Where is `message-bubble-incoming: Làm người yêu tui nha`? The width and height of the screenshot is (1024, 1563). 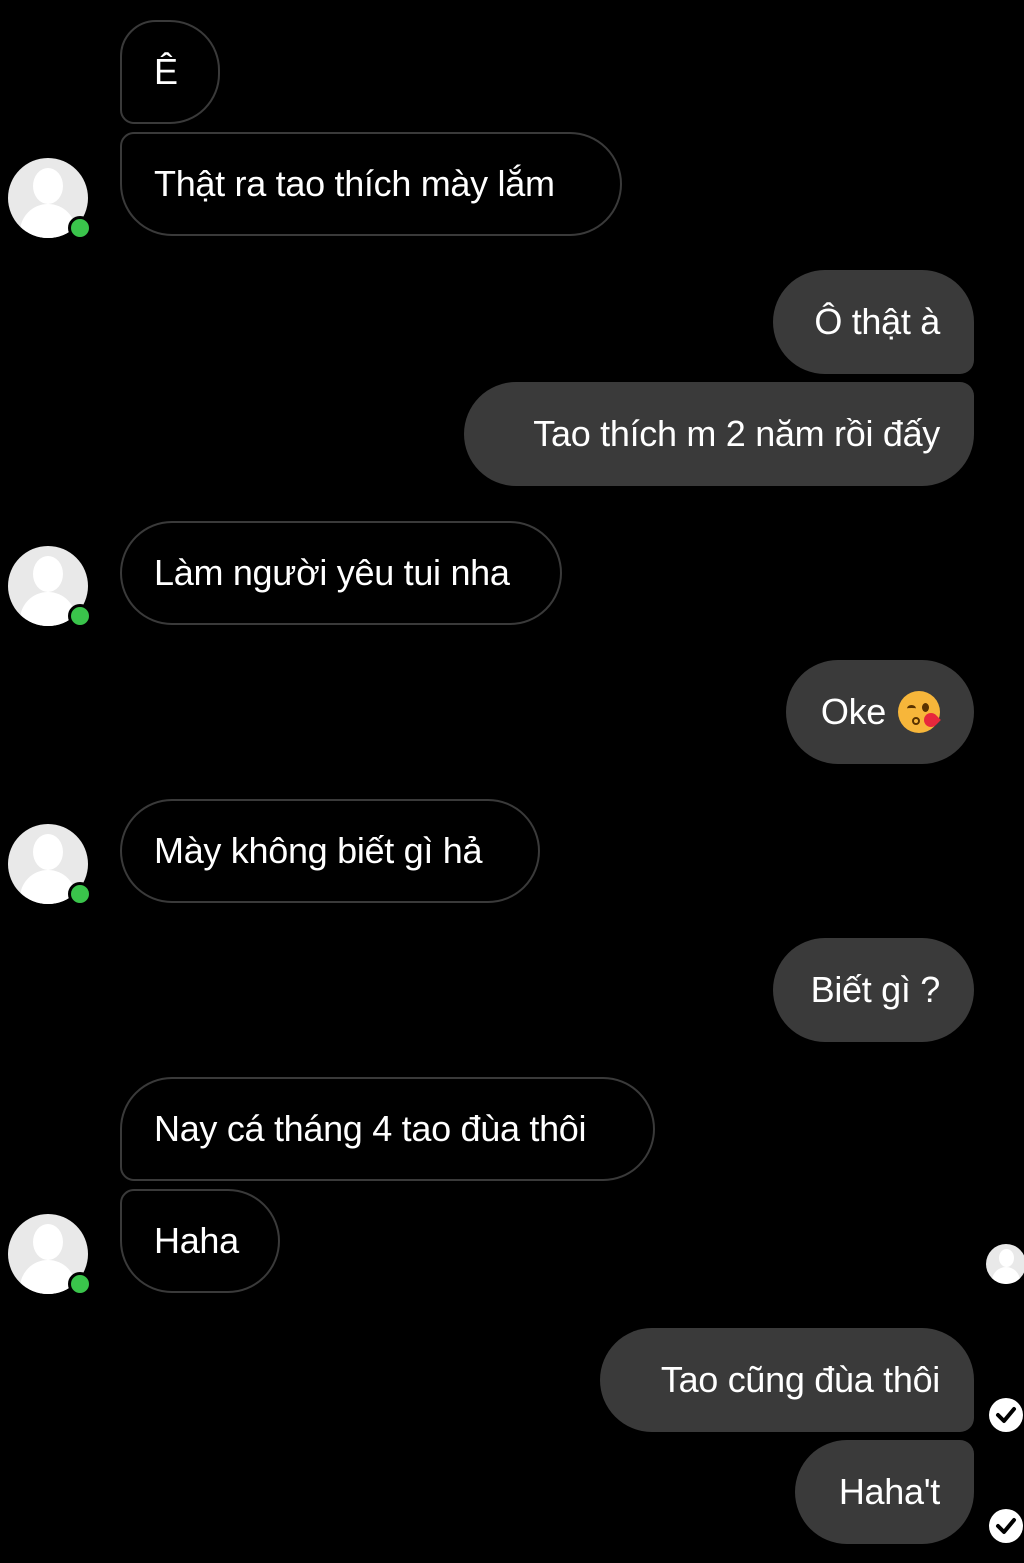
message-bubble-incoming: Làm người yêu tui nha is located at coordinates (341, 573).